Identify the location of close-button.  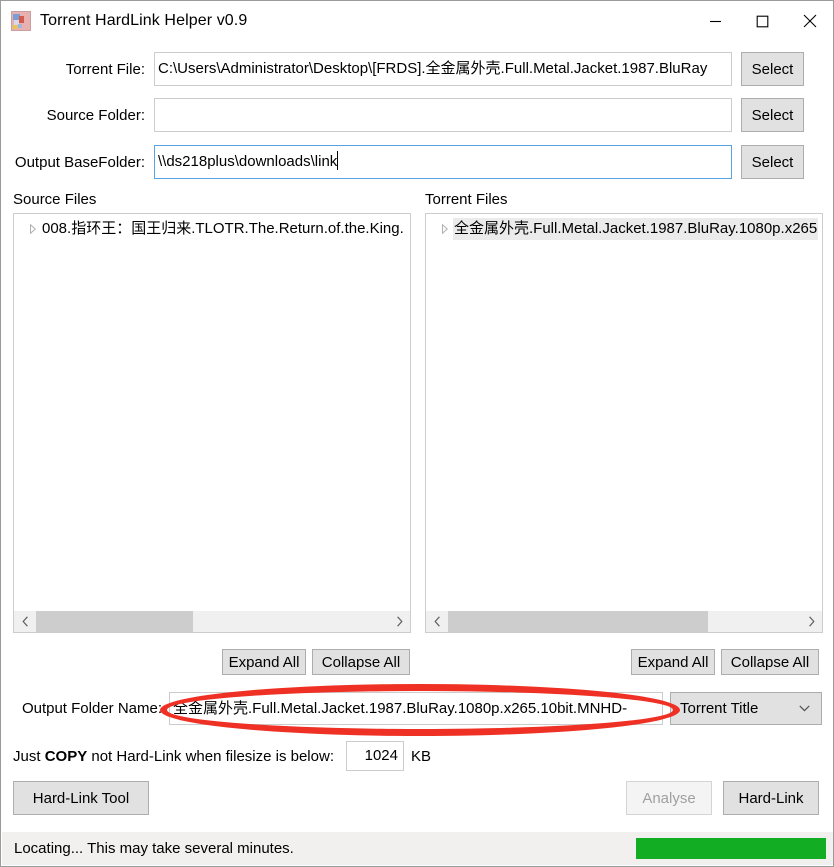
(809, 21).